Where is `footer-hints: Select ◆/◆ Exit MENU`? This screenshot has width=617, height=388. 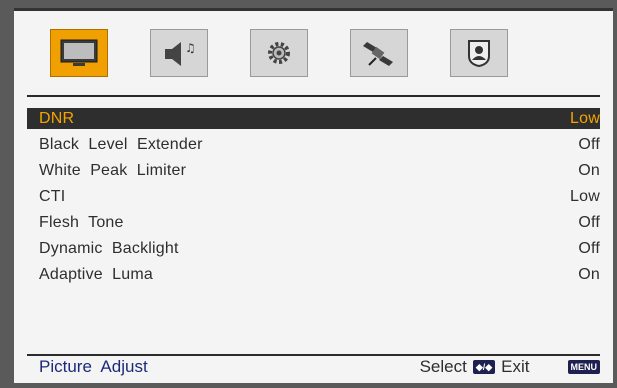
footer-hints: Select ◆/◆ Exit MENU is located at coordinates (510, 367).